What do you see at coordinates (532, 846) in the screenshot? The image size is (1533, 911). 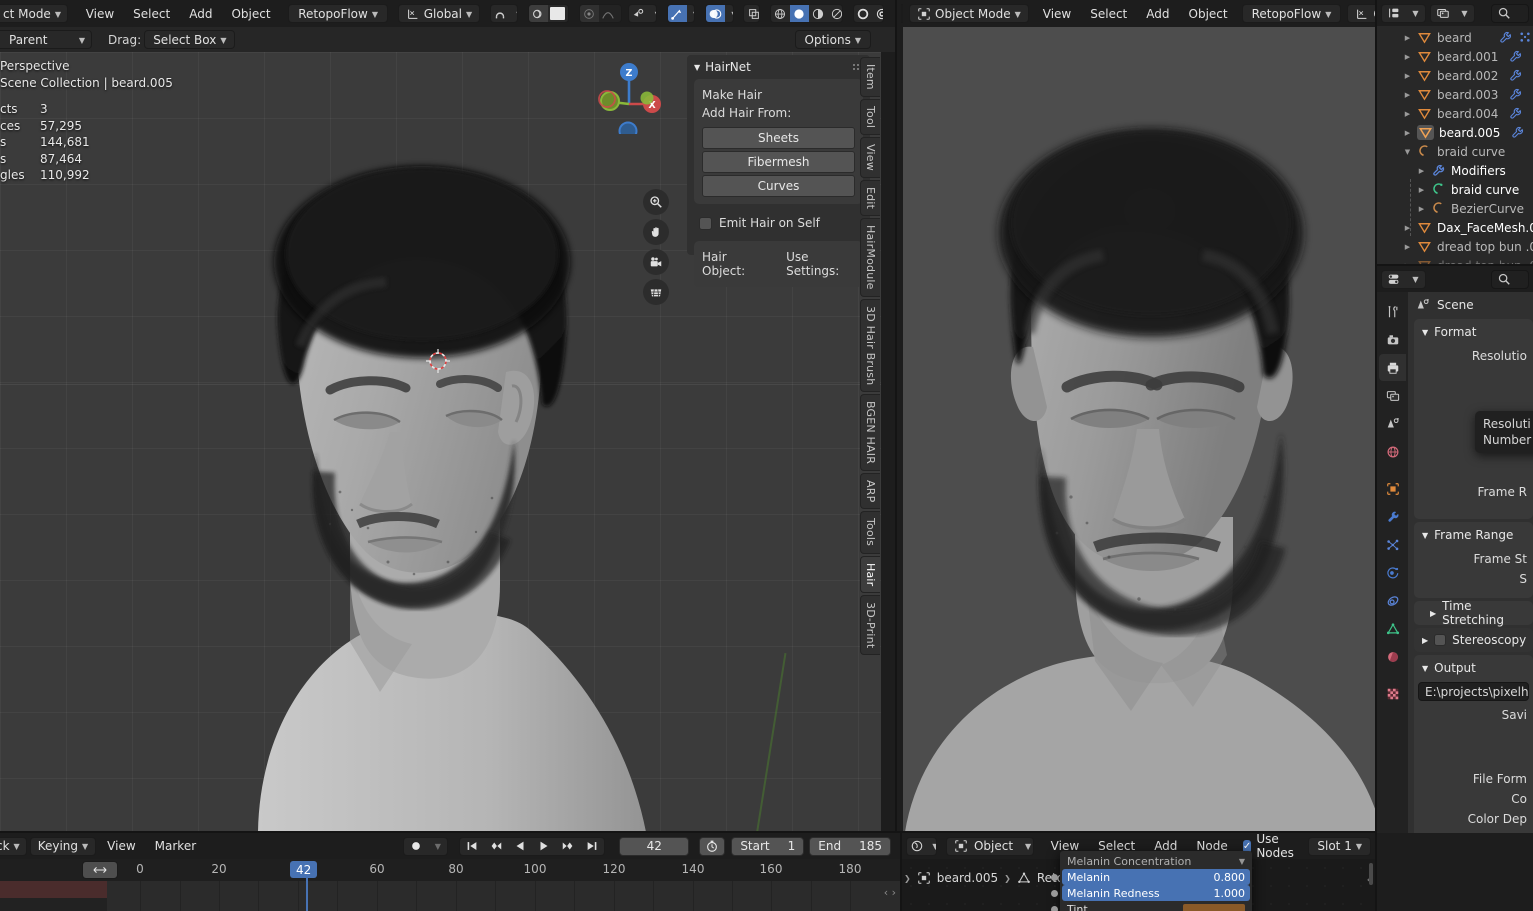 I see `playback-controls` at bounding box center [532, 846].